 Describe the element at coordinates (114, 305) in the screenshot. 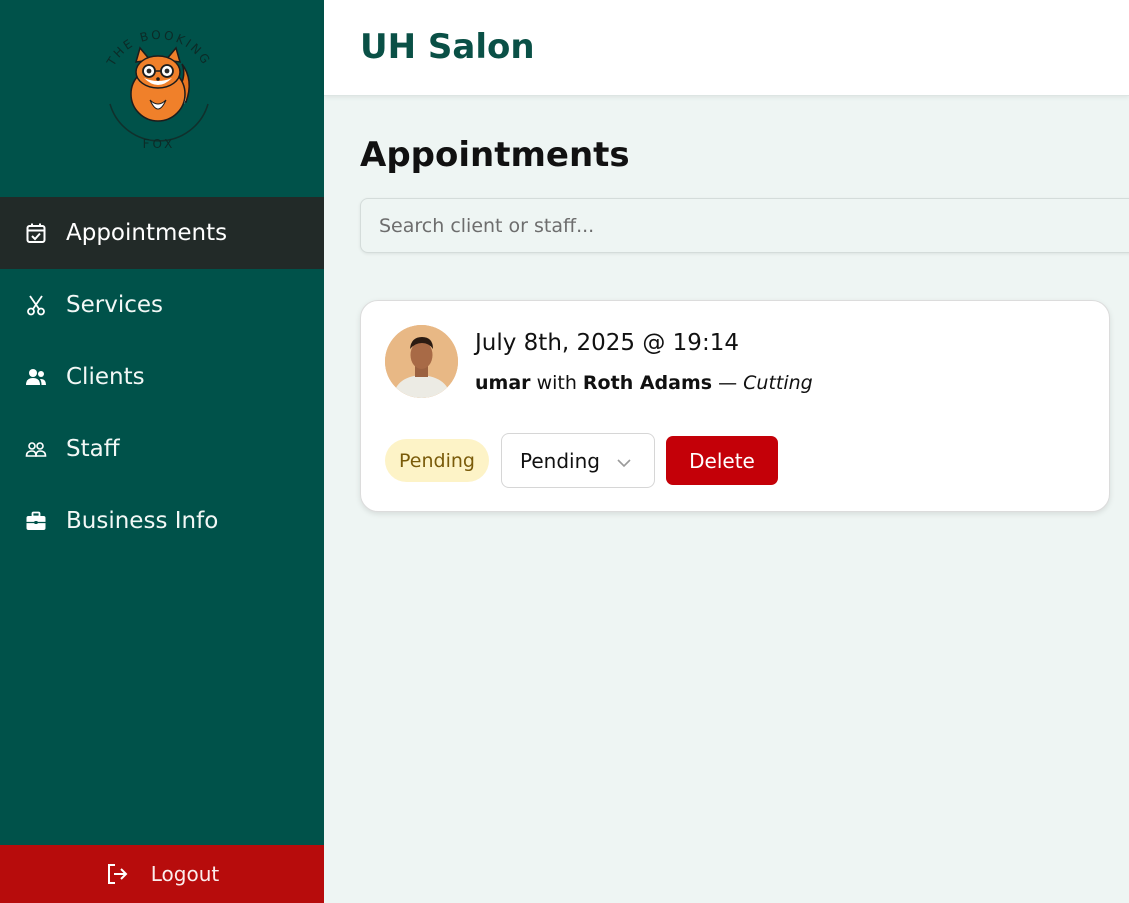

I see `sidebar-item-label: Services` at that location.